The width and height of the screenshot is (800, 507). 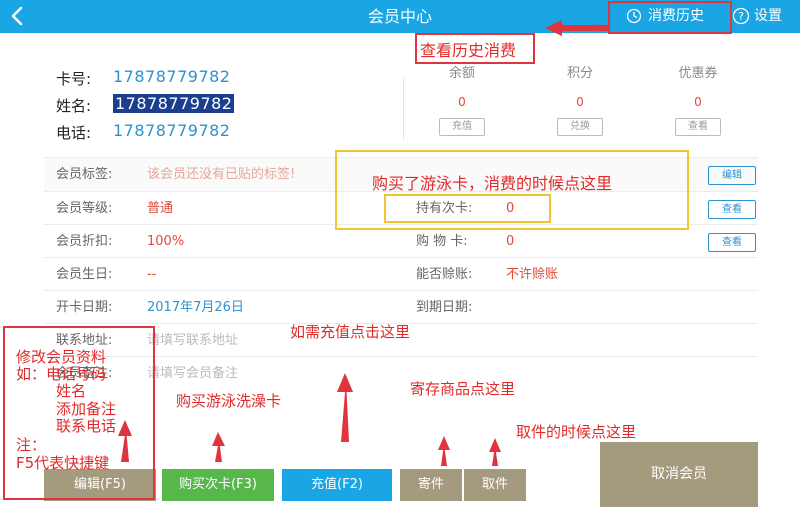 What do you see at coordinates (125, 428) in the screenshot?
I see `edit-arrow-head` at bounding box center [125, 428].